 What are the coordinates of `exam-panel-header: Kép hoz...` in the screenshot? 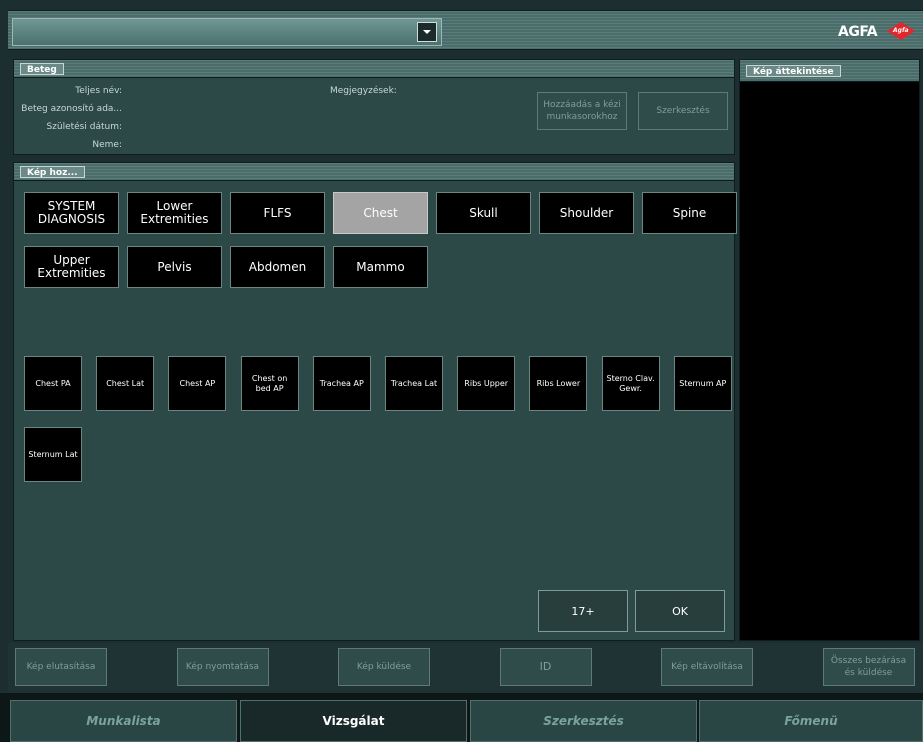 It's located at (374, 172).